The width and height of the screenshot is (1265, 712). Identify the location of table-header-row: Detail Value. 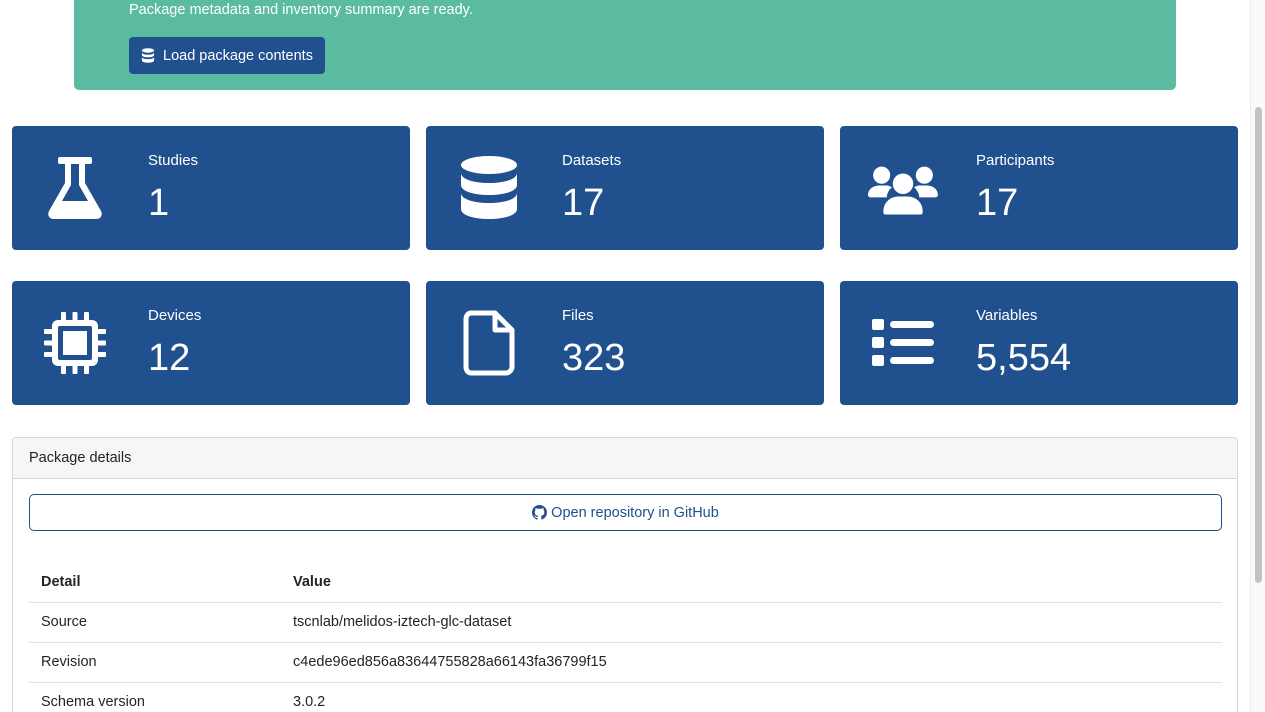
(625, 582).